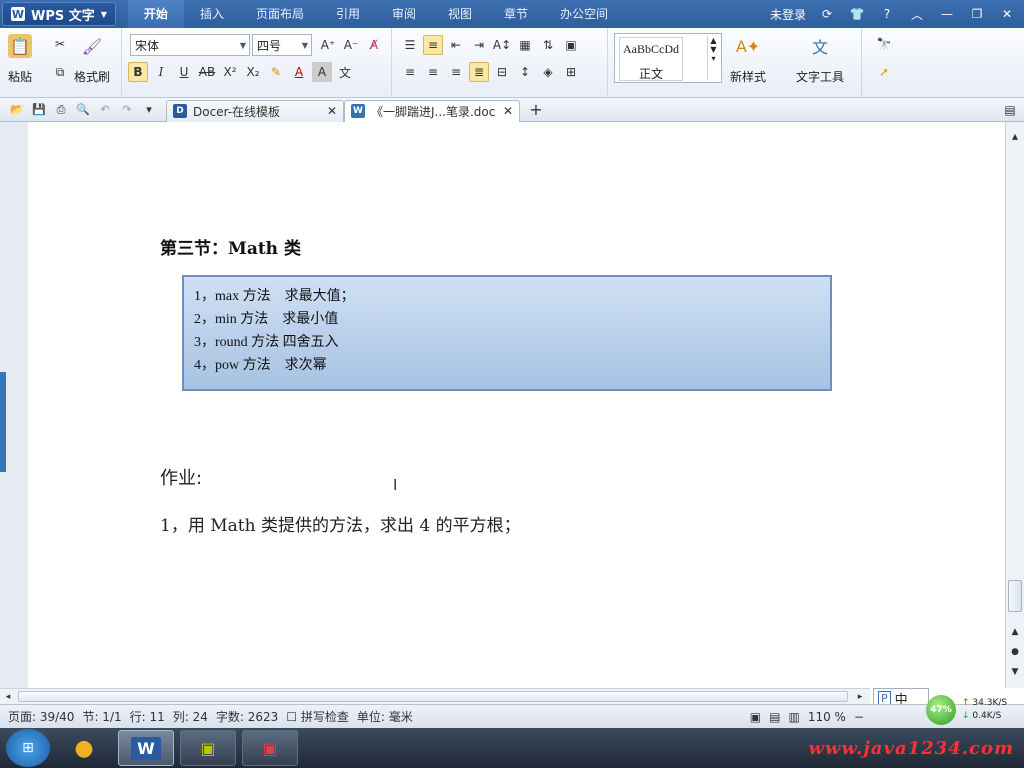 This screenshot has height=768, width=1024. What do you see at coordinates (184, 72) in the screenshot?
I see `underline-icon: U` at bounding box center [184, 72].